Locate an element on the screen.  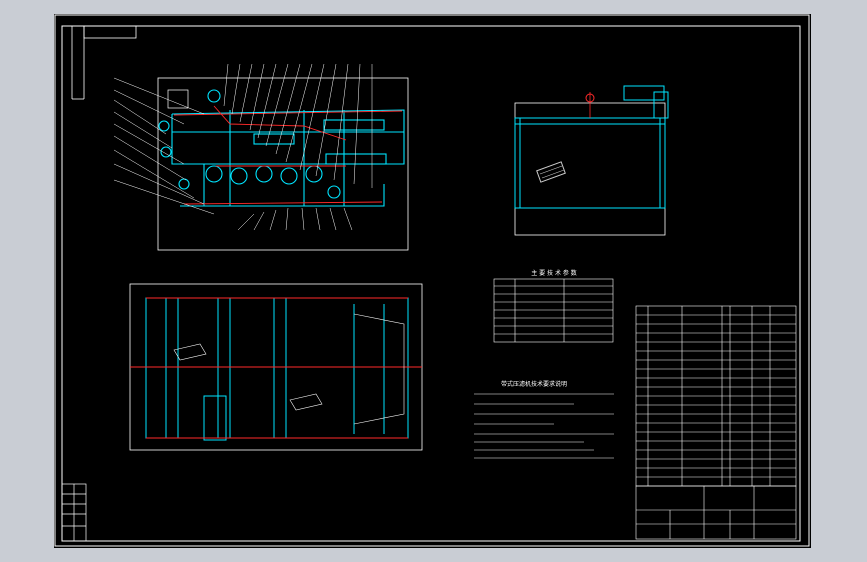
title-block is located at coordinates (716, 512).